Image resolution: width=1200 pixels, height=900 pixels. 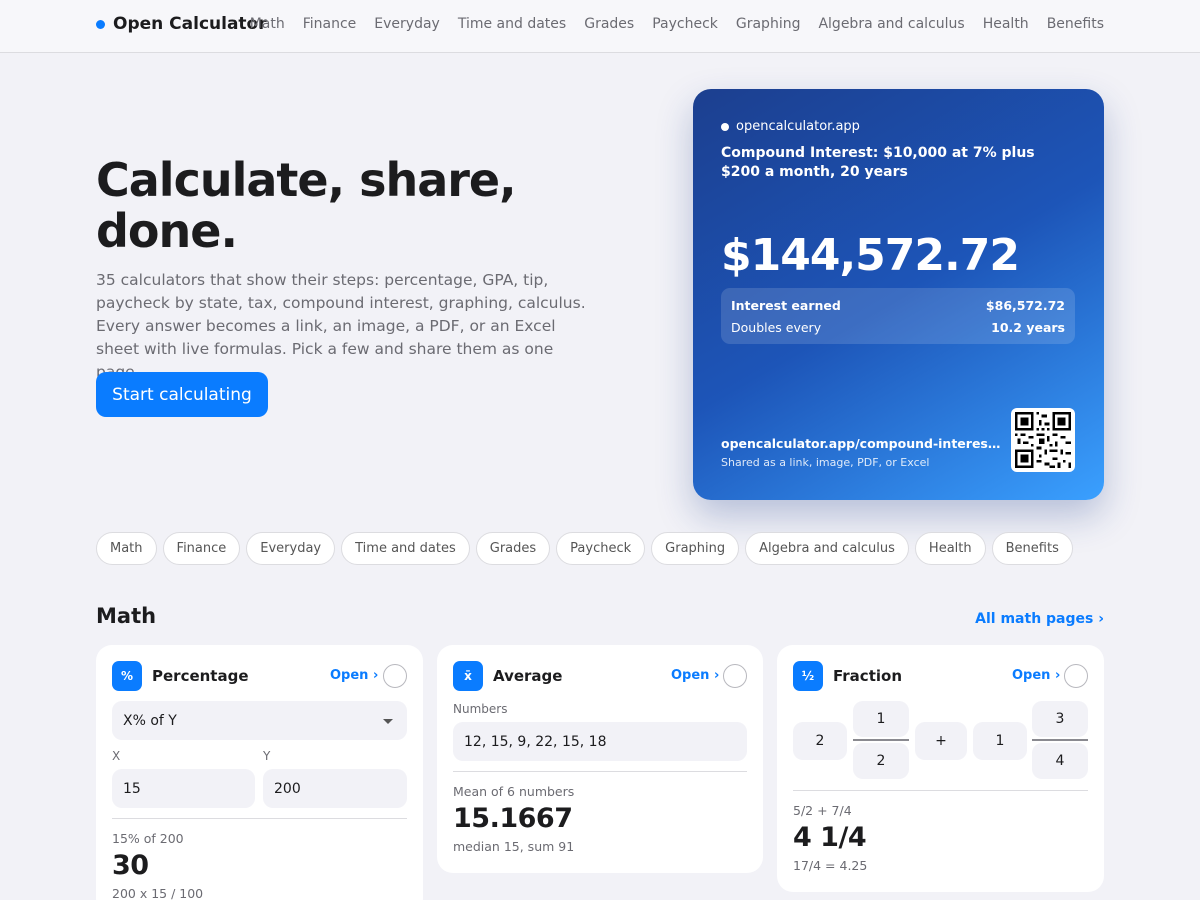 What do you see at coordinates (609, 24) in the screenshot?
I see `nav-item-grades: Grades` at bounding box center [609, 24].